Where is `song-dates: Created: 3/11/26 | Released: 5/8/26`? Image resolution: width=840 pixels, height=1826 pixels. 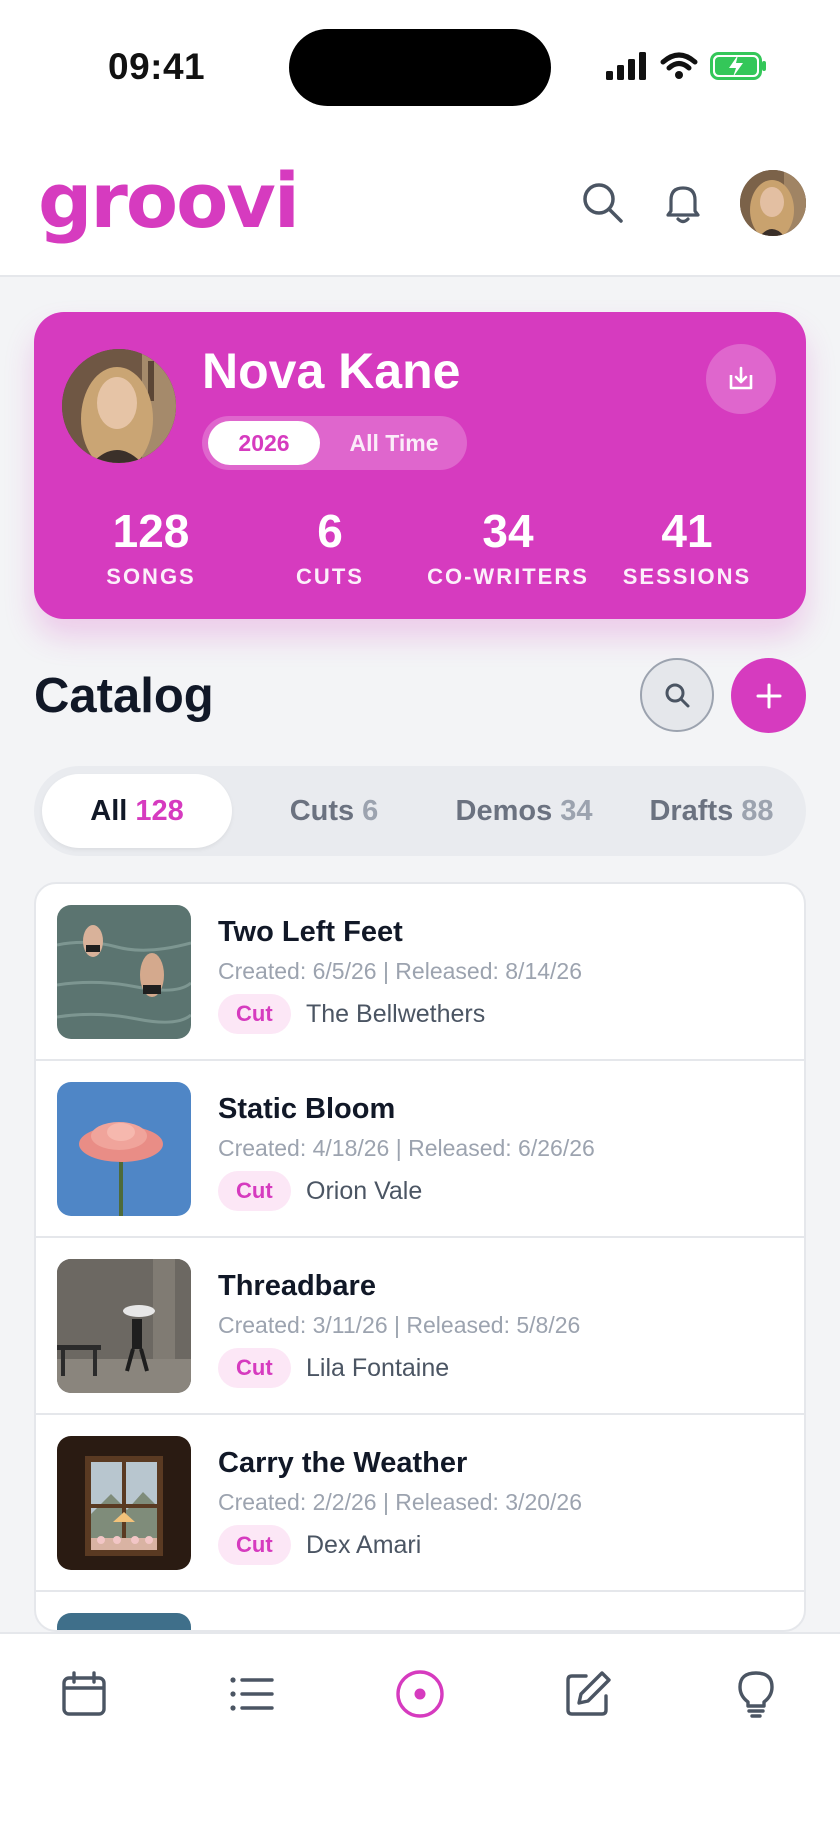
song-dates: Created: 3/11/26 | Released: 5/8/26 is located at coordinates (399, 1325).